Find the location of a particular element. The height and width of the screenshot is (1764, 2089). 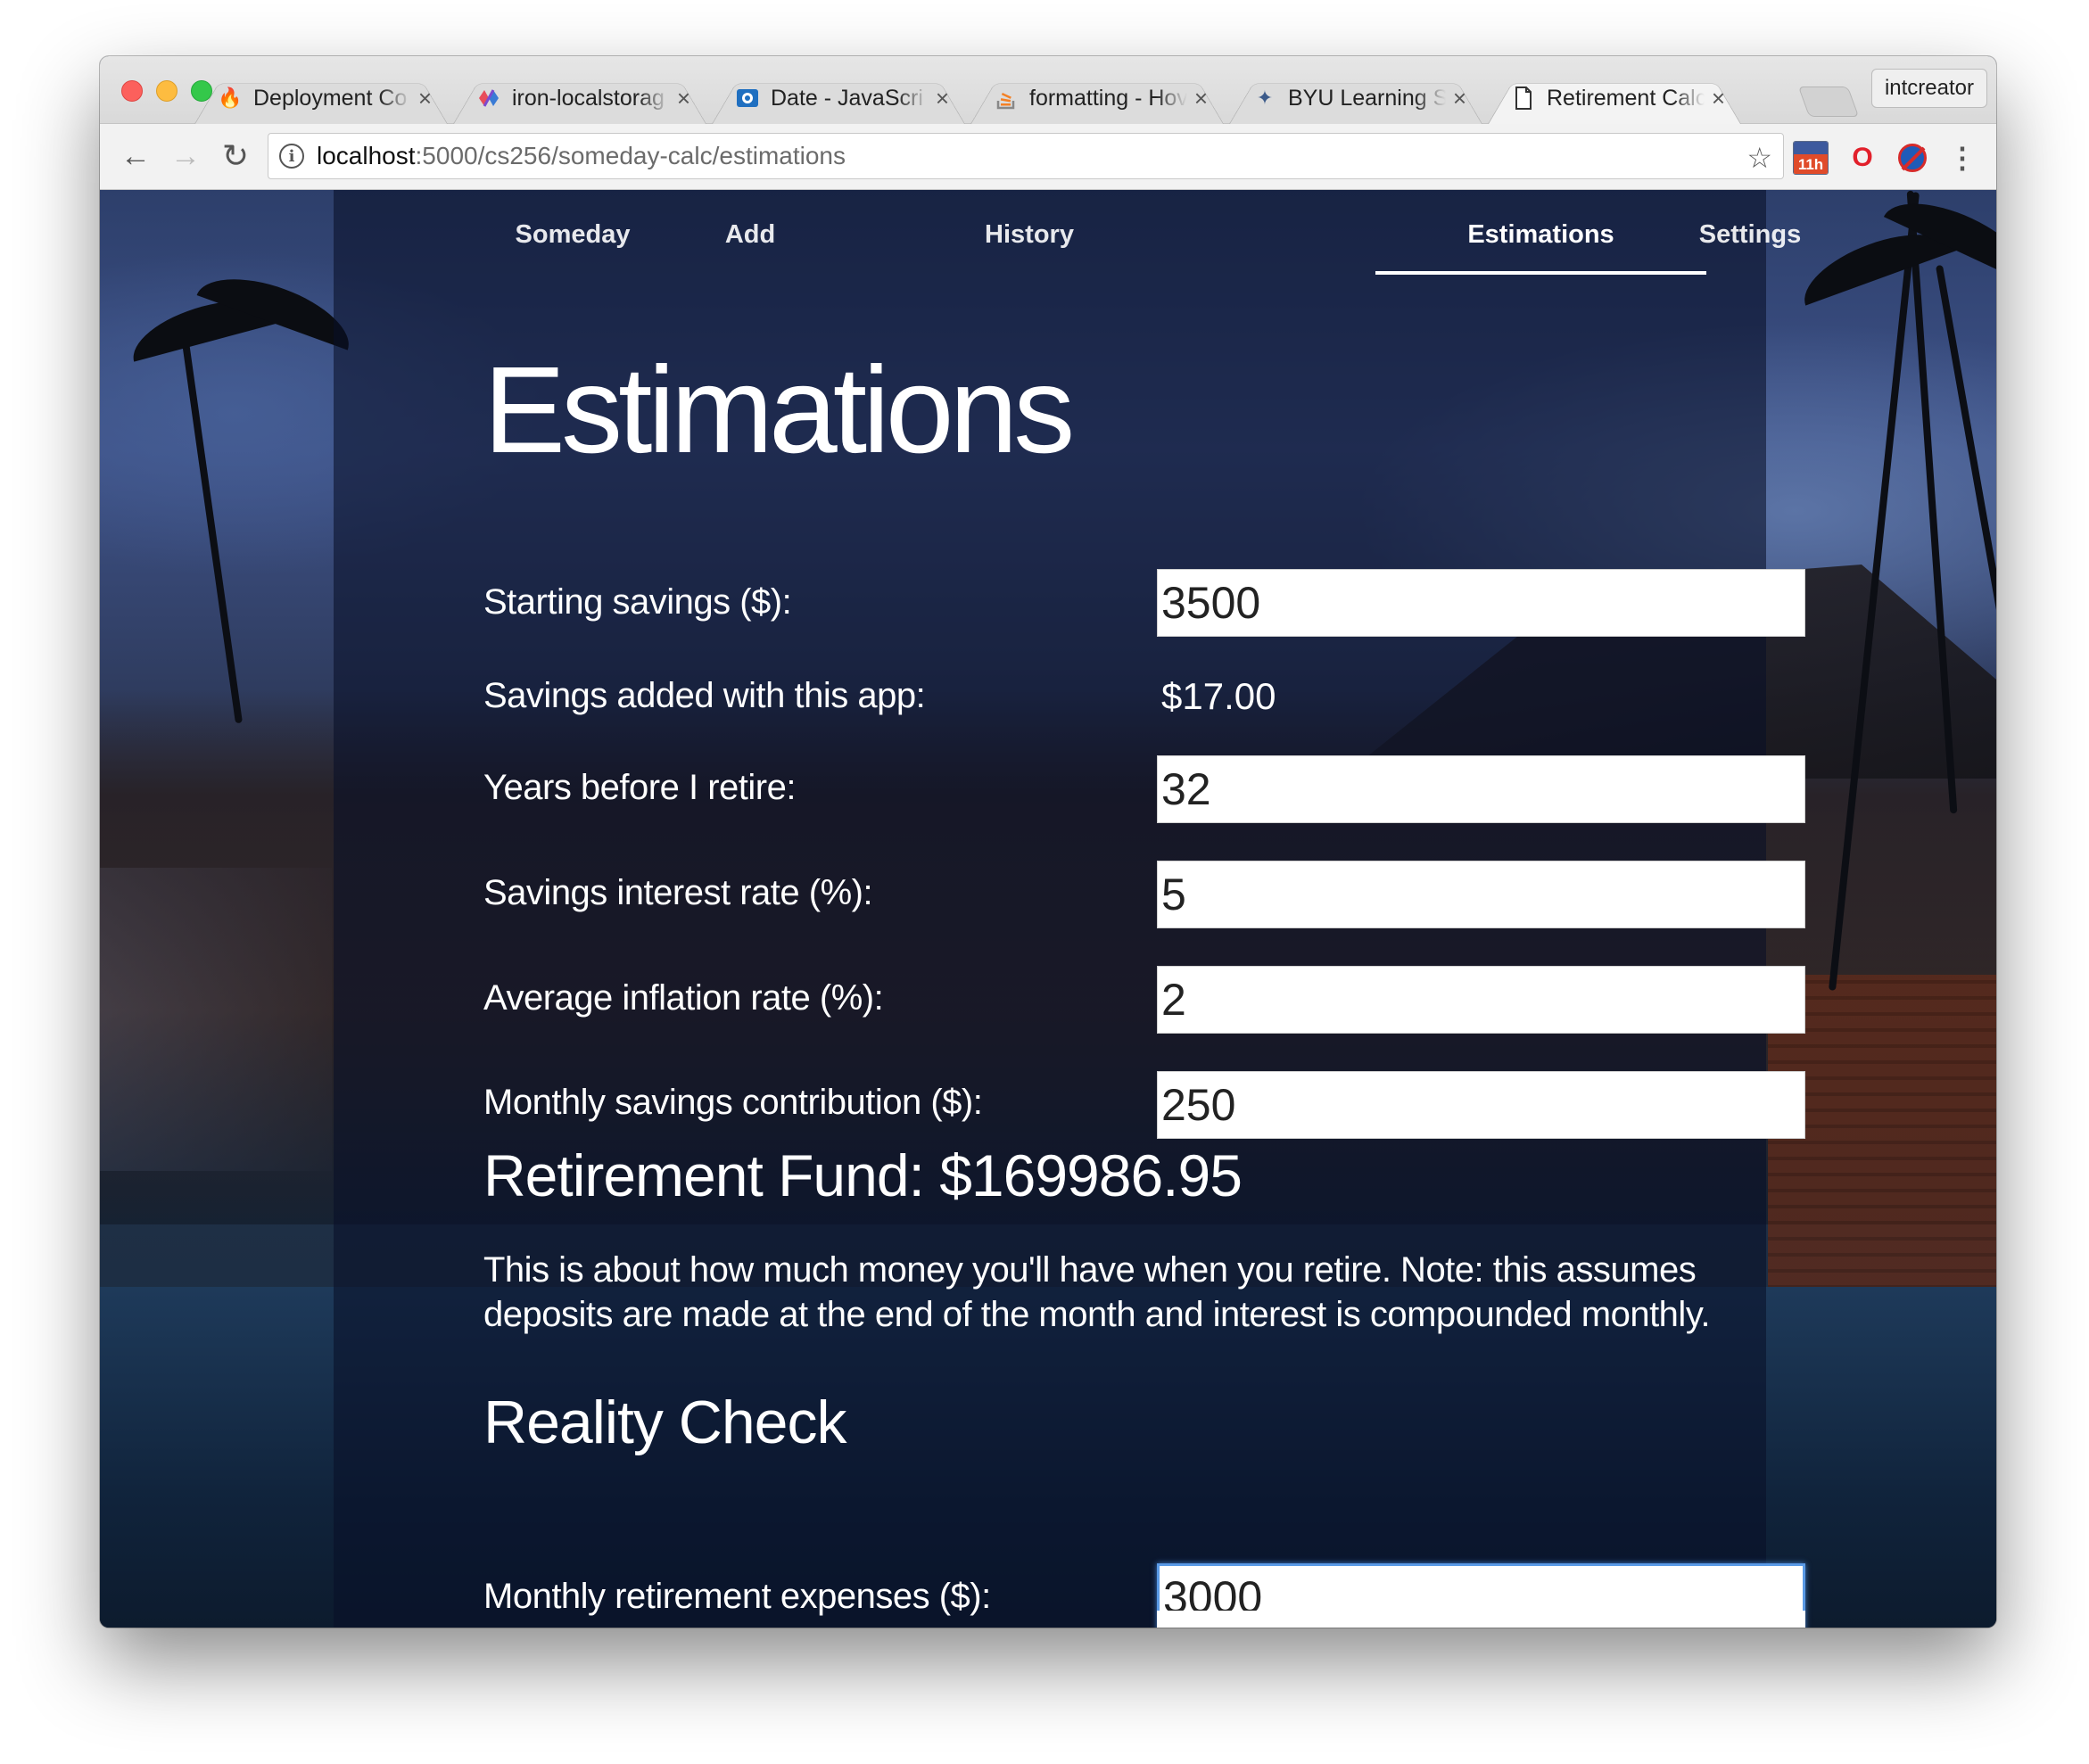

browser-tab: ✦ BYU Learning S × is located at coordinates (1349, 98).